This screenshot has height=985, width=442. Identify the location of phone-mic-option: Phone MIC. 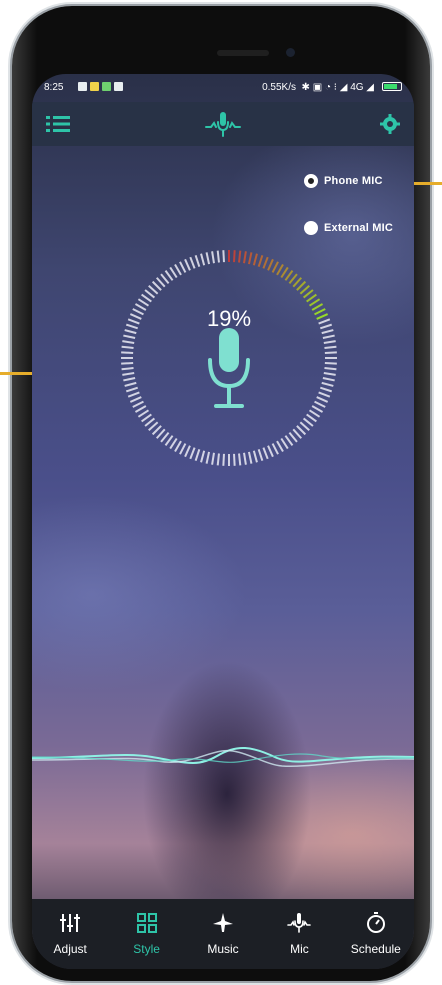
(343, 181).